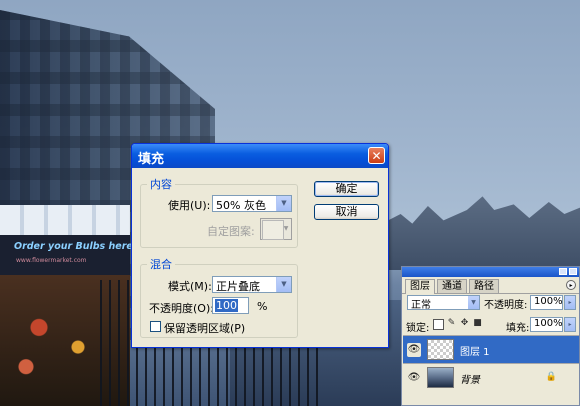 The height and width of the screenshot is (406, 580). I want to click on dialog-title: 填充, so click(151, 159).